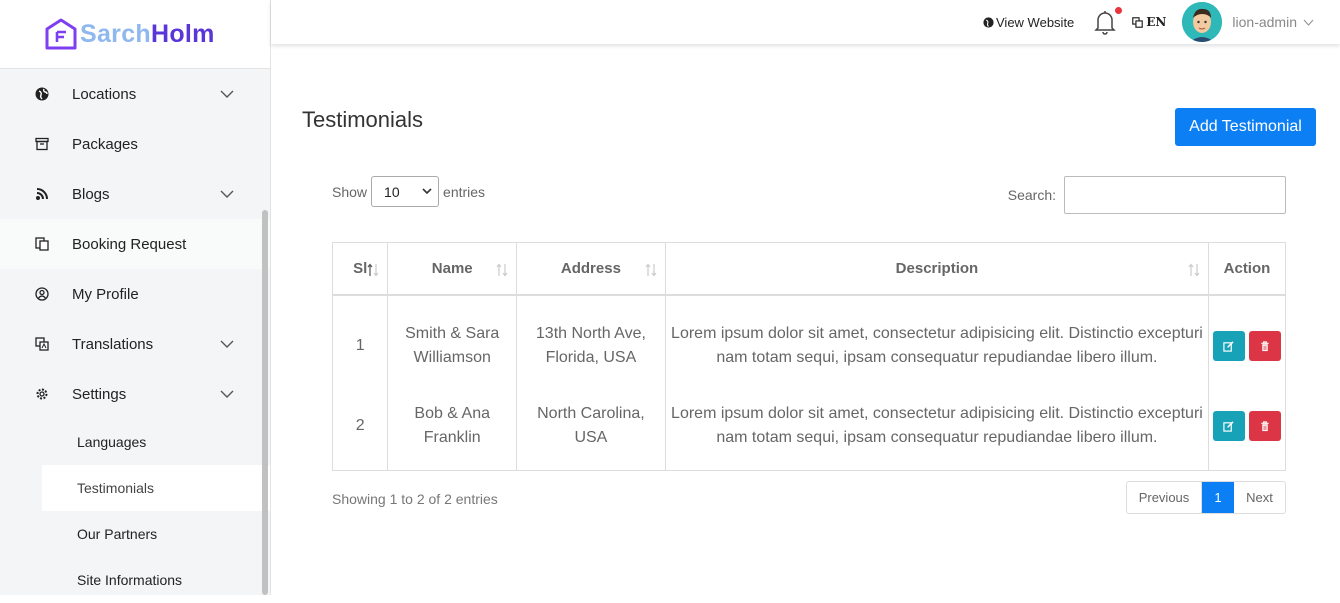 Image resolution: width=1340 pixels, height=603 pixels. Describe the element at coordinates (42, 294) in the screenshot. I see `user-circle-icon` at that location.